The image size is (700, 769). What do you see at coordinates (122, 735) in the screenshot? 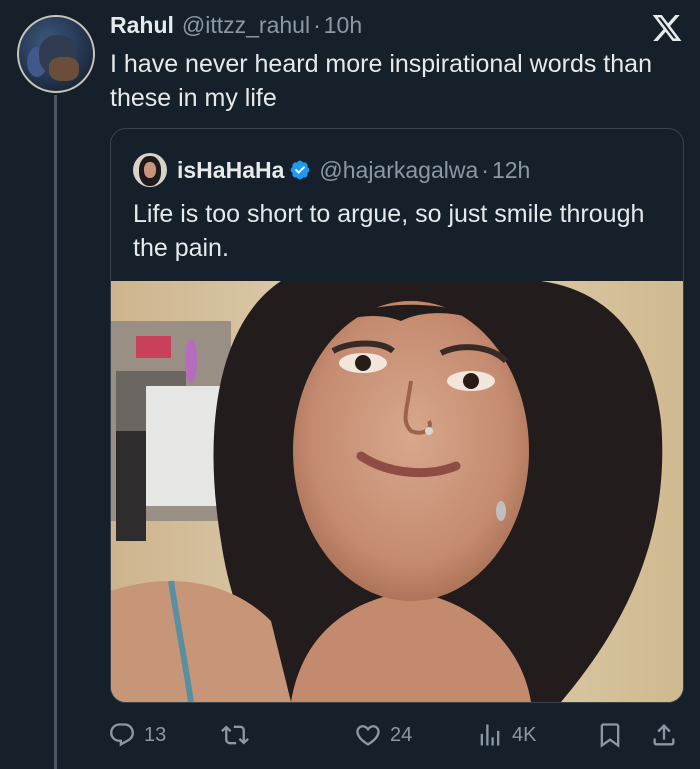
I see `reply-icon` at bounding box center [122, 735].